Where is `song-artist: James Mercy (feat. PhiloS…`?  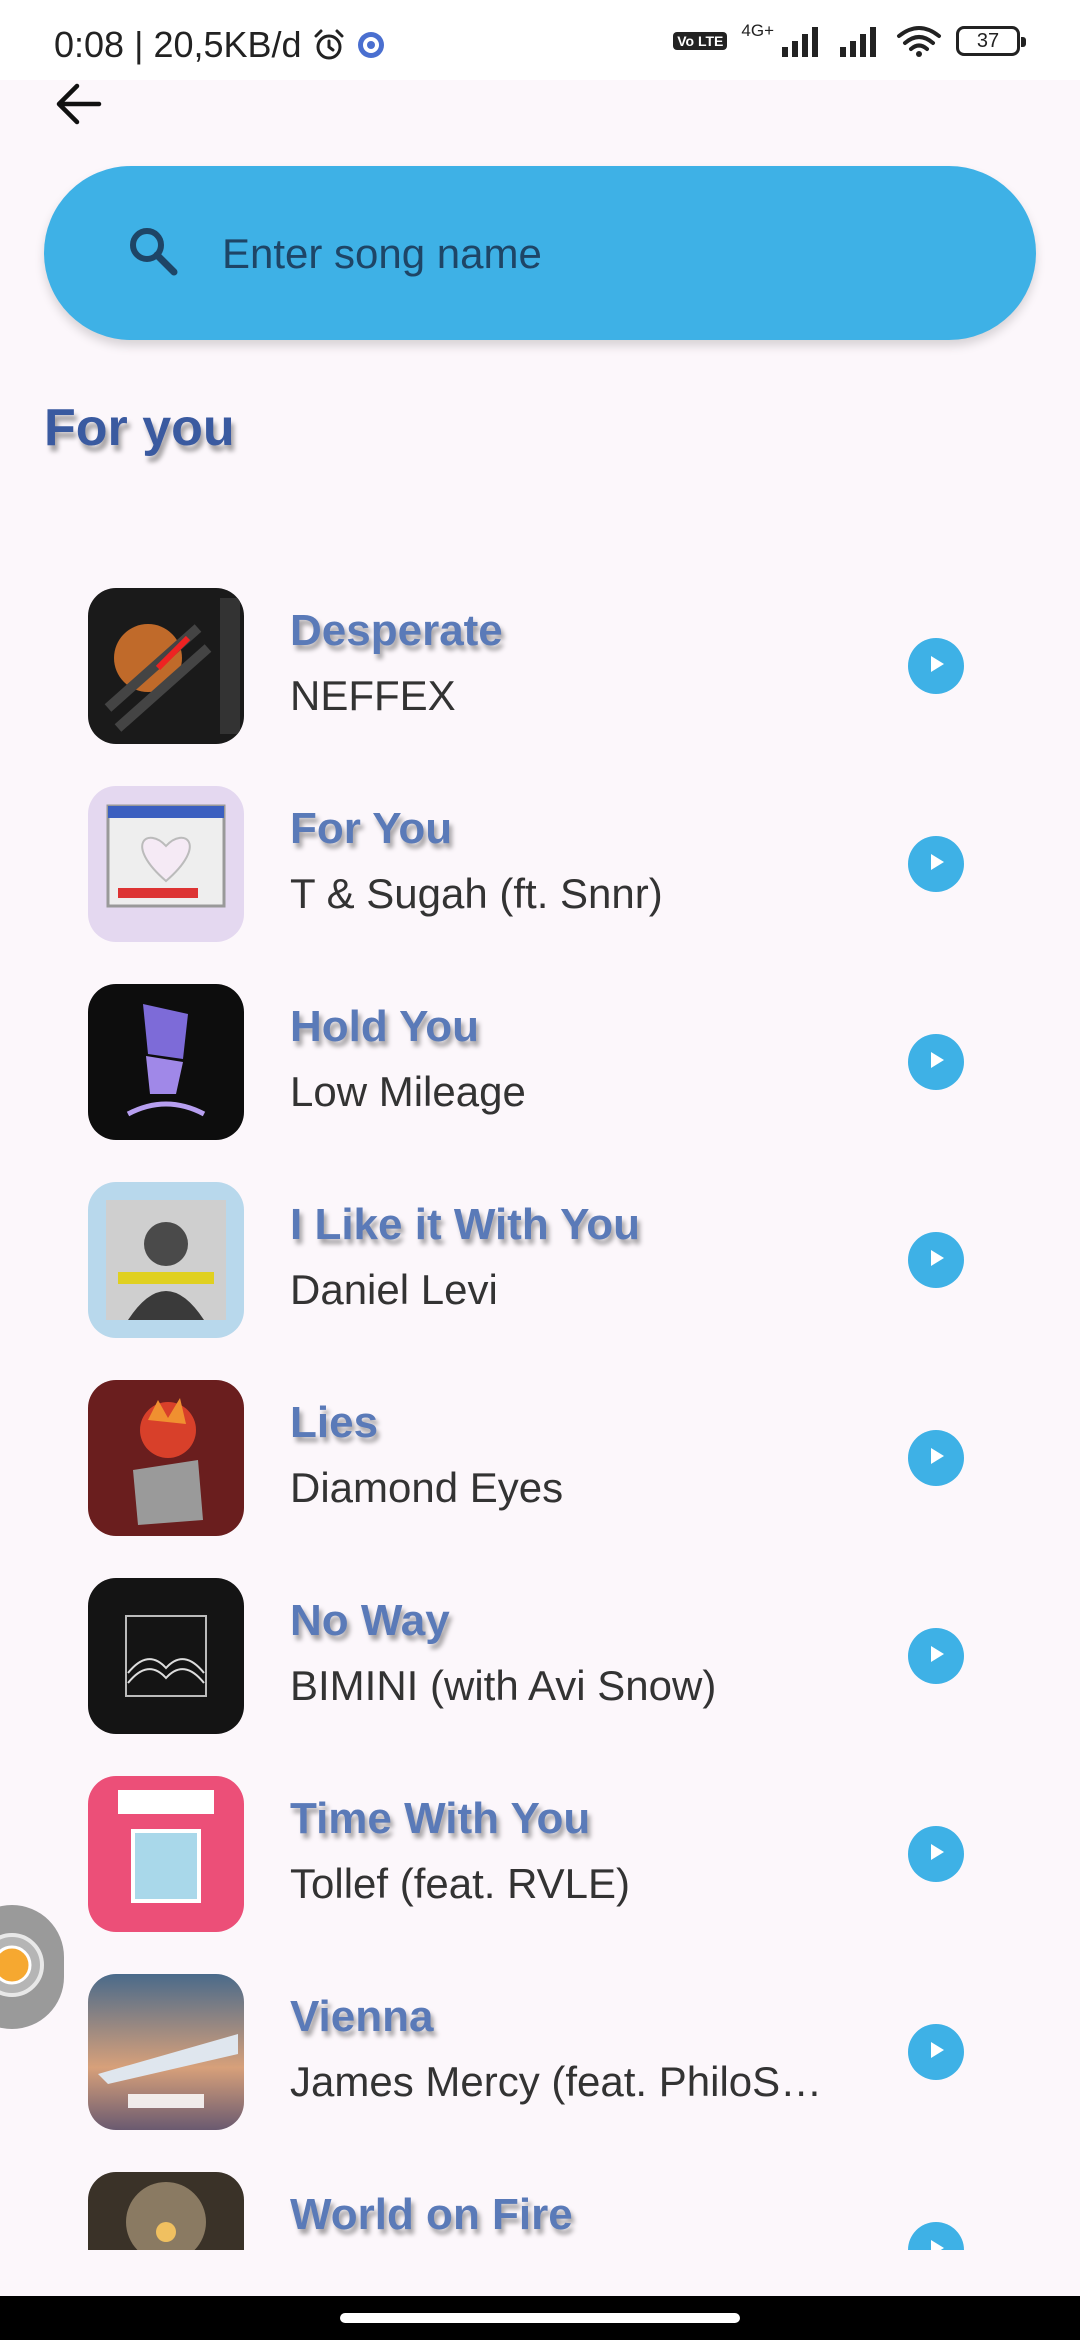 song-artist: James Mercy (feat. PhiloS… is located at coordinates (556, 2081).